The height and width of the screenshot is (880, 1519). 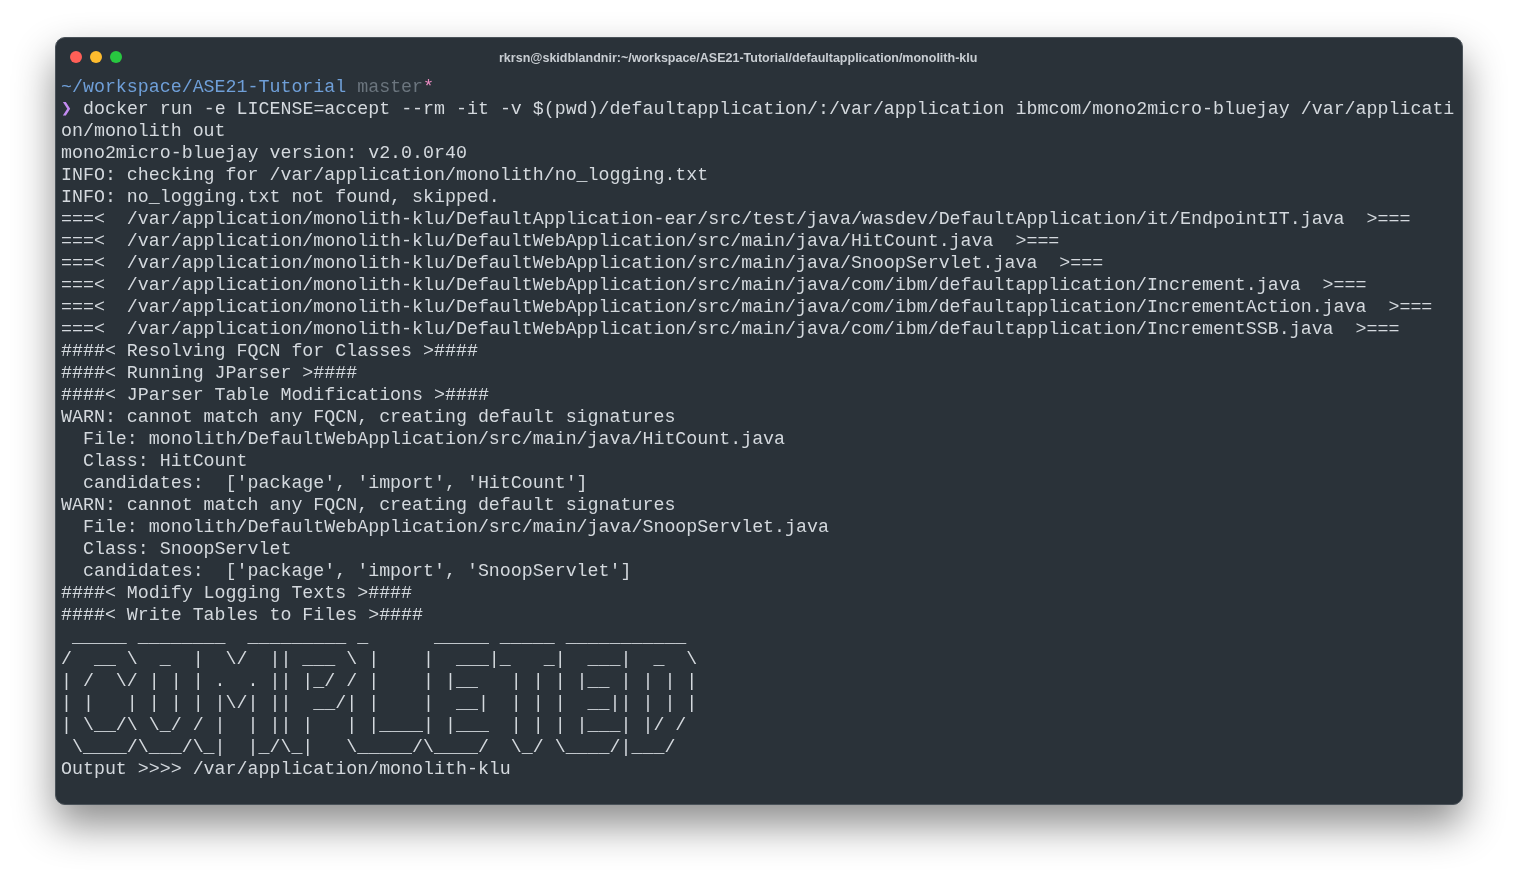 I want to click on terminal-line: ####< Resolving FQCN for Classes >####, so click(x=269, y=351).